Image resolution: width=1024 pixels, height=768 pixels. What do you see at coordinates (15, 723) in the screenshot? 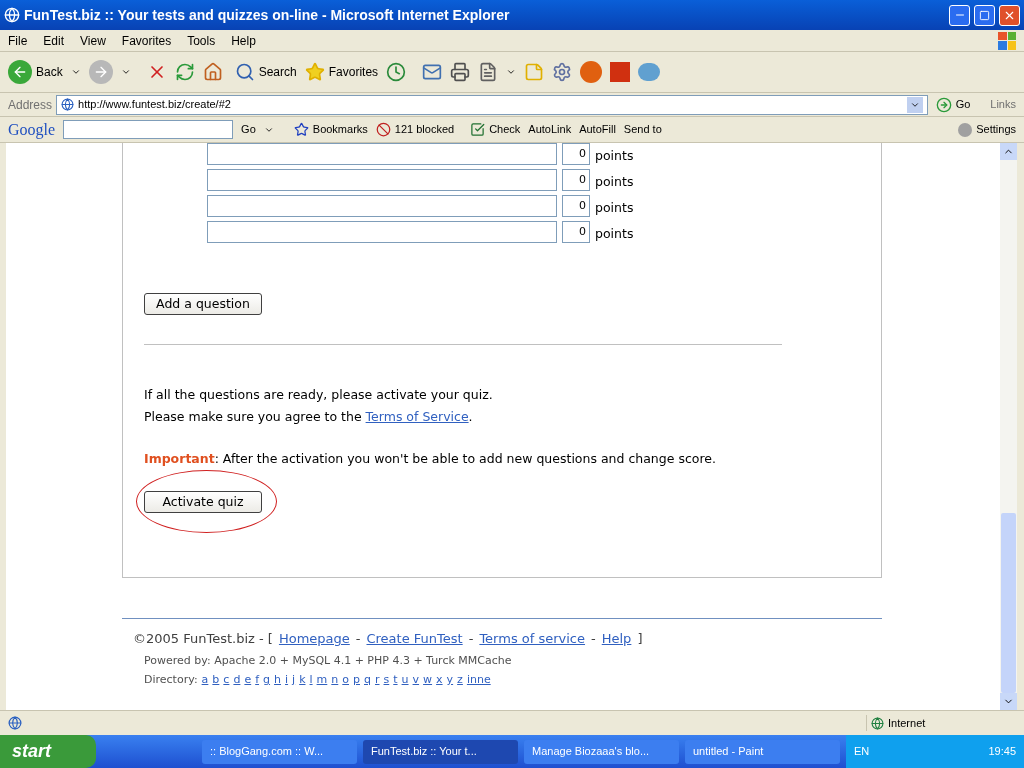
I see `page-icon` at bounding box center [15, 723].